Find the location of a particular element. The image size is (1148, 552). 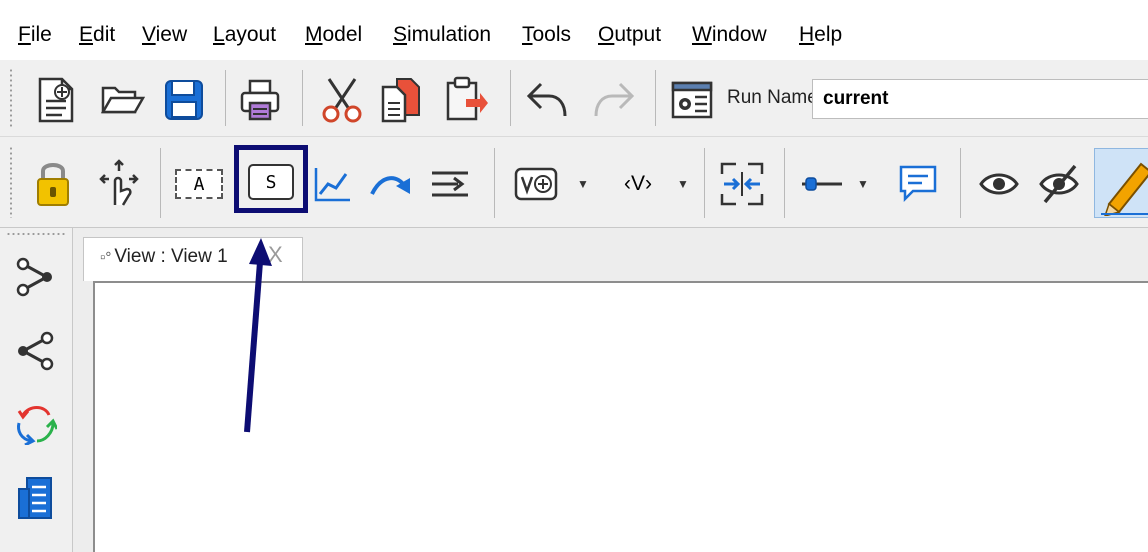

cut-button is located at coordinates (342, 100).